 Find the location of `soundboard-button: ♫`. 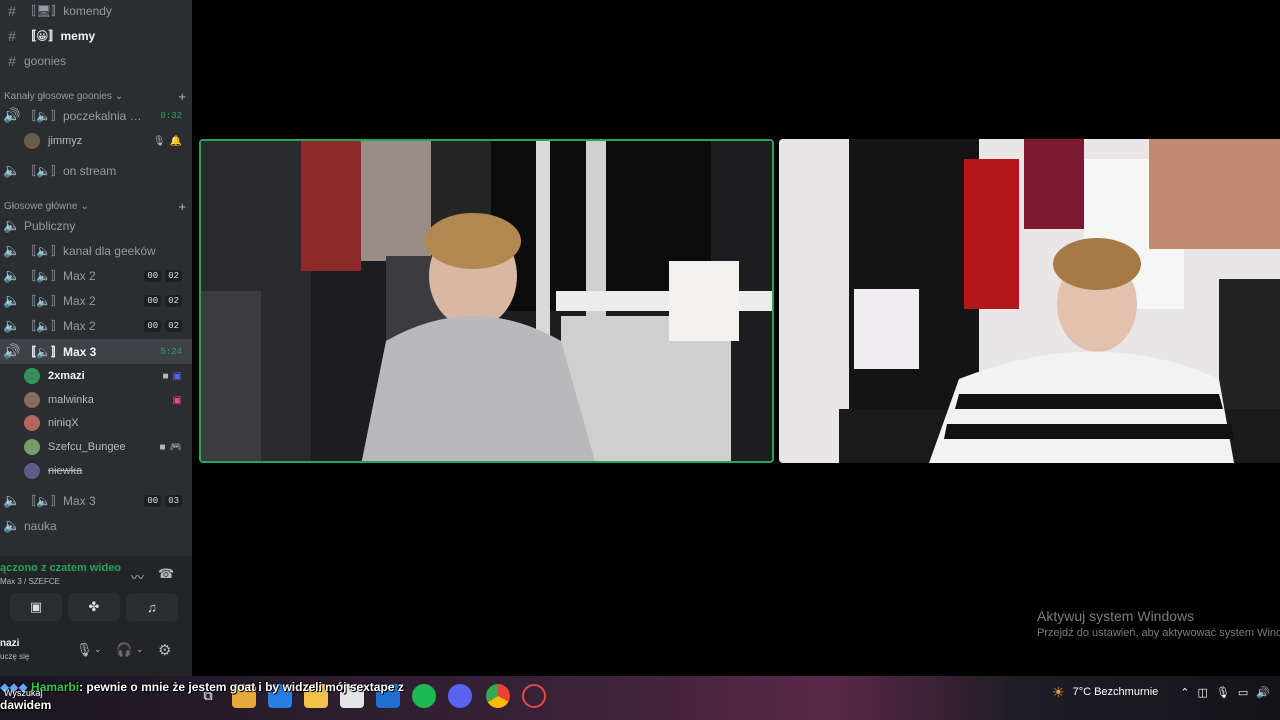

soundboard-button: ♫ is located at coordinates (152, 607).